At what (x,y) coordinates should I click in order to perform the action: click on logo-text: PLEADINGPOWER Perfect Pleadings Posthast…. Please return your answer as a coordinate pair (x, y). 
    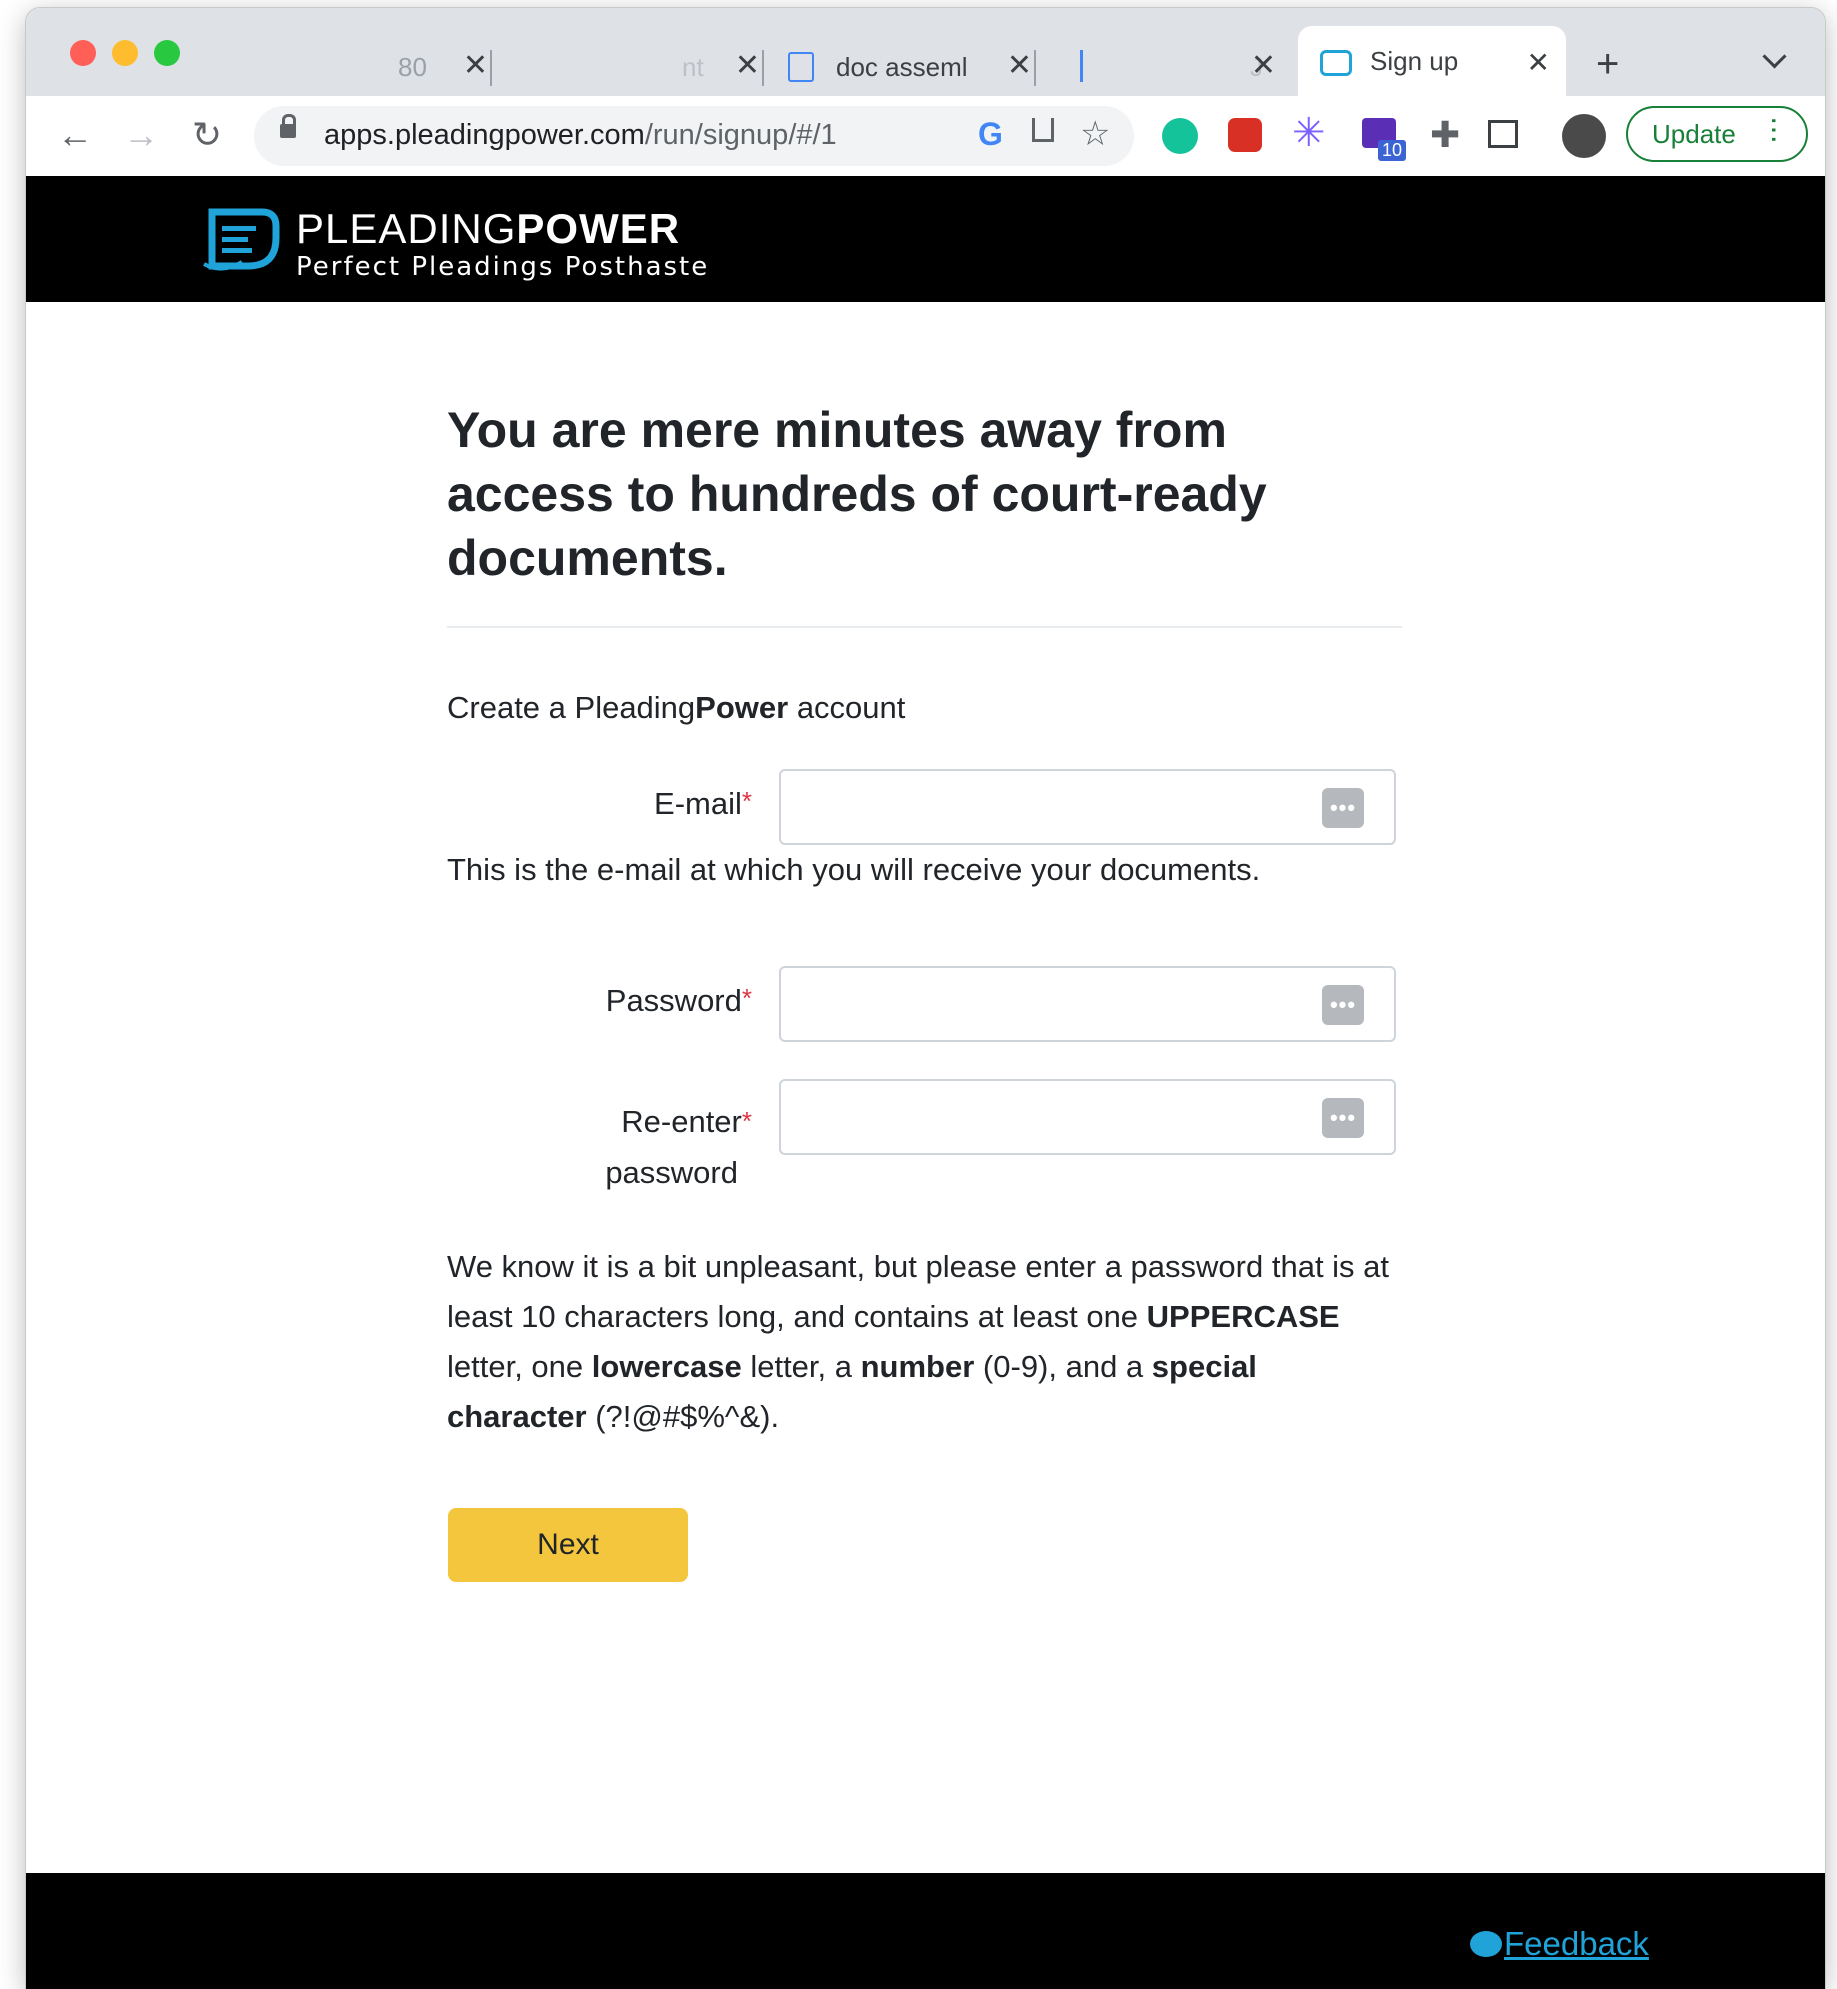
    Looking at the image, I should click on (503, 245).